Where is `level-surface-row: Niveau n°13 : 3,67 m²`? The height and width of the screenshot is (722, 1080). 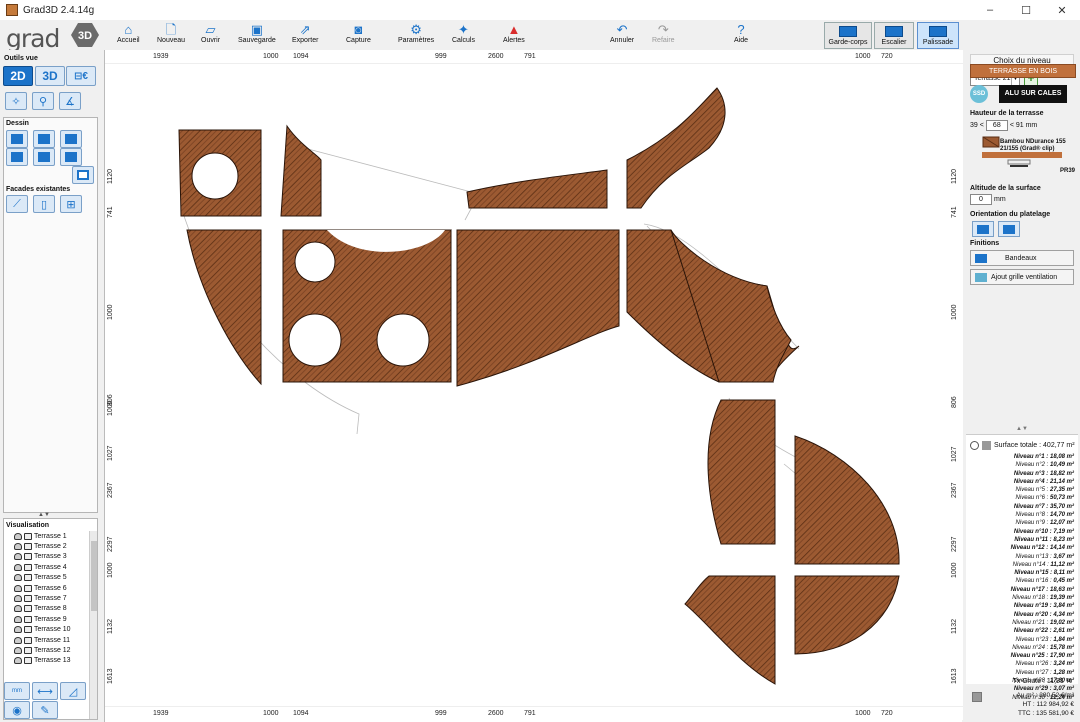 level-surface-row: Niveau n°13 : 3,67 m² is located at coordinates (1022, 557).